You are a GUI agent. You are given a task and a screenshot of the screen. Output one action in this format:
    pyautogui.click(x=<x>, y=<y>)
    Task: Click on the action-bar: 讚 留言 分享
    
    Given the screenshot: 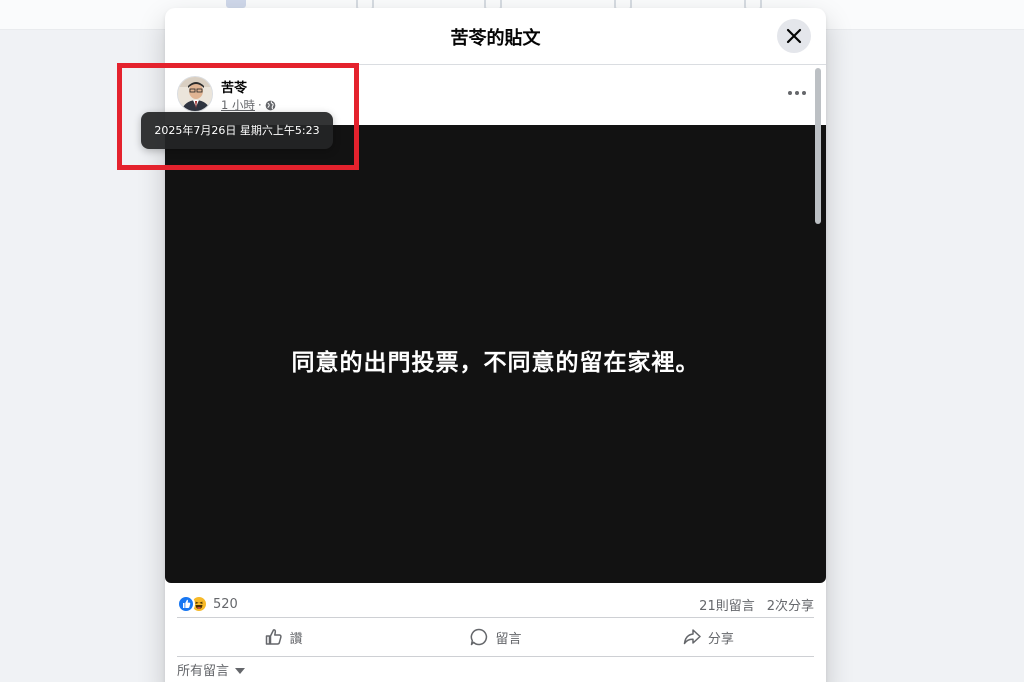 What is the action you would take?
    pyautogui.click(x=495, y=637)
    